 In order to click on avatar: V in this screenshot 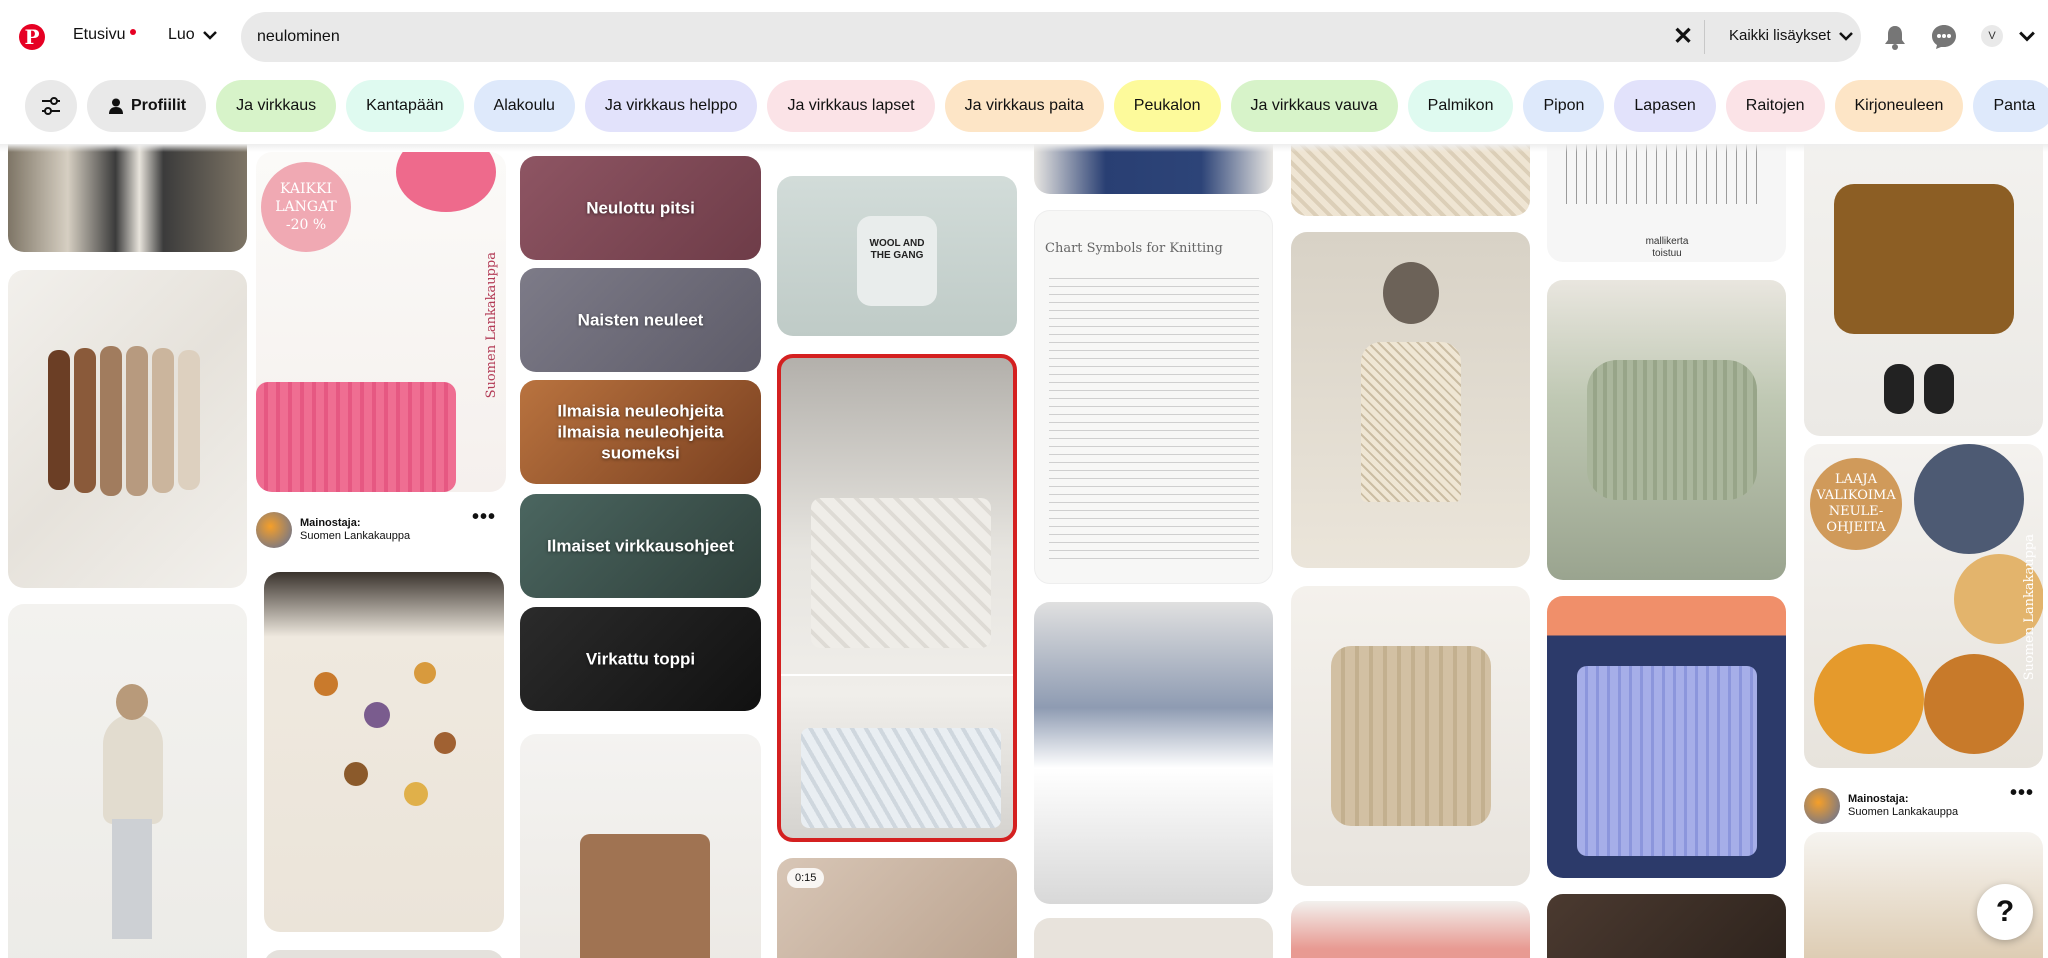, I will do `click(1992, 36)`.